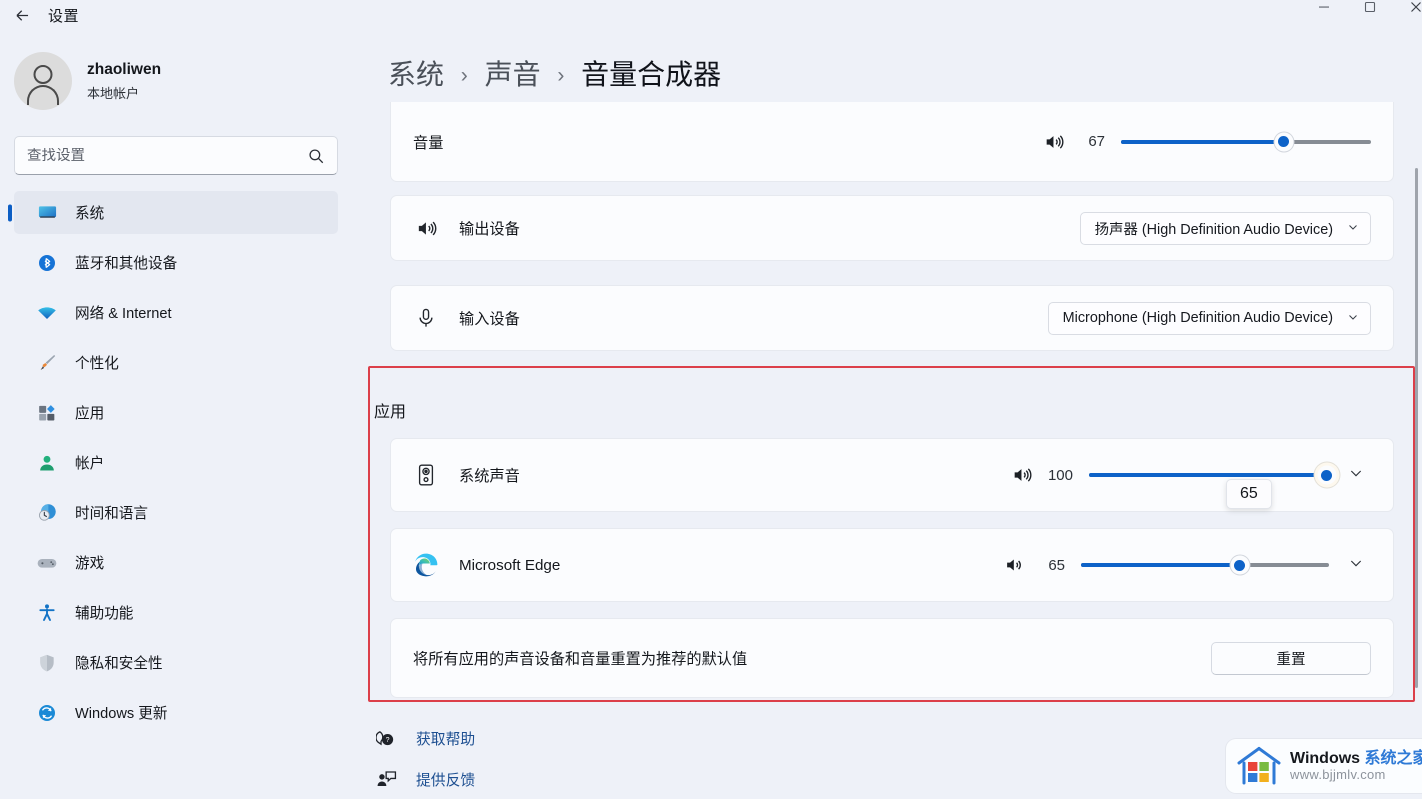  Describe the element at coordinates (1338, 774) in the screenshot. I see `watermark-line2: www.bjjmlv.com` at that location.